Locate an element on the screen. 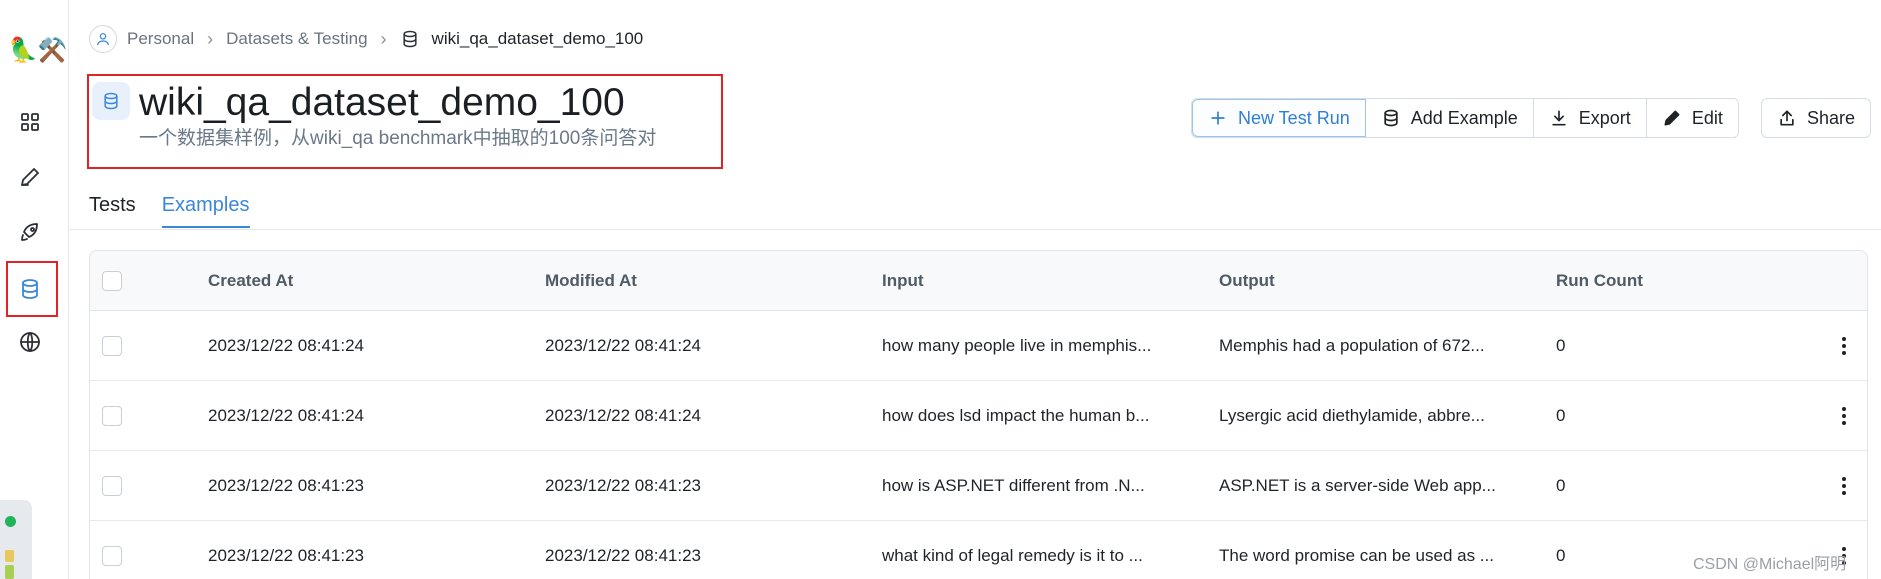  download-icon is located at coordinates (1559, 118).